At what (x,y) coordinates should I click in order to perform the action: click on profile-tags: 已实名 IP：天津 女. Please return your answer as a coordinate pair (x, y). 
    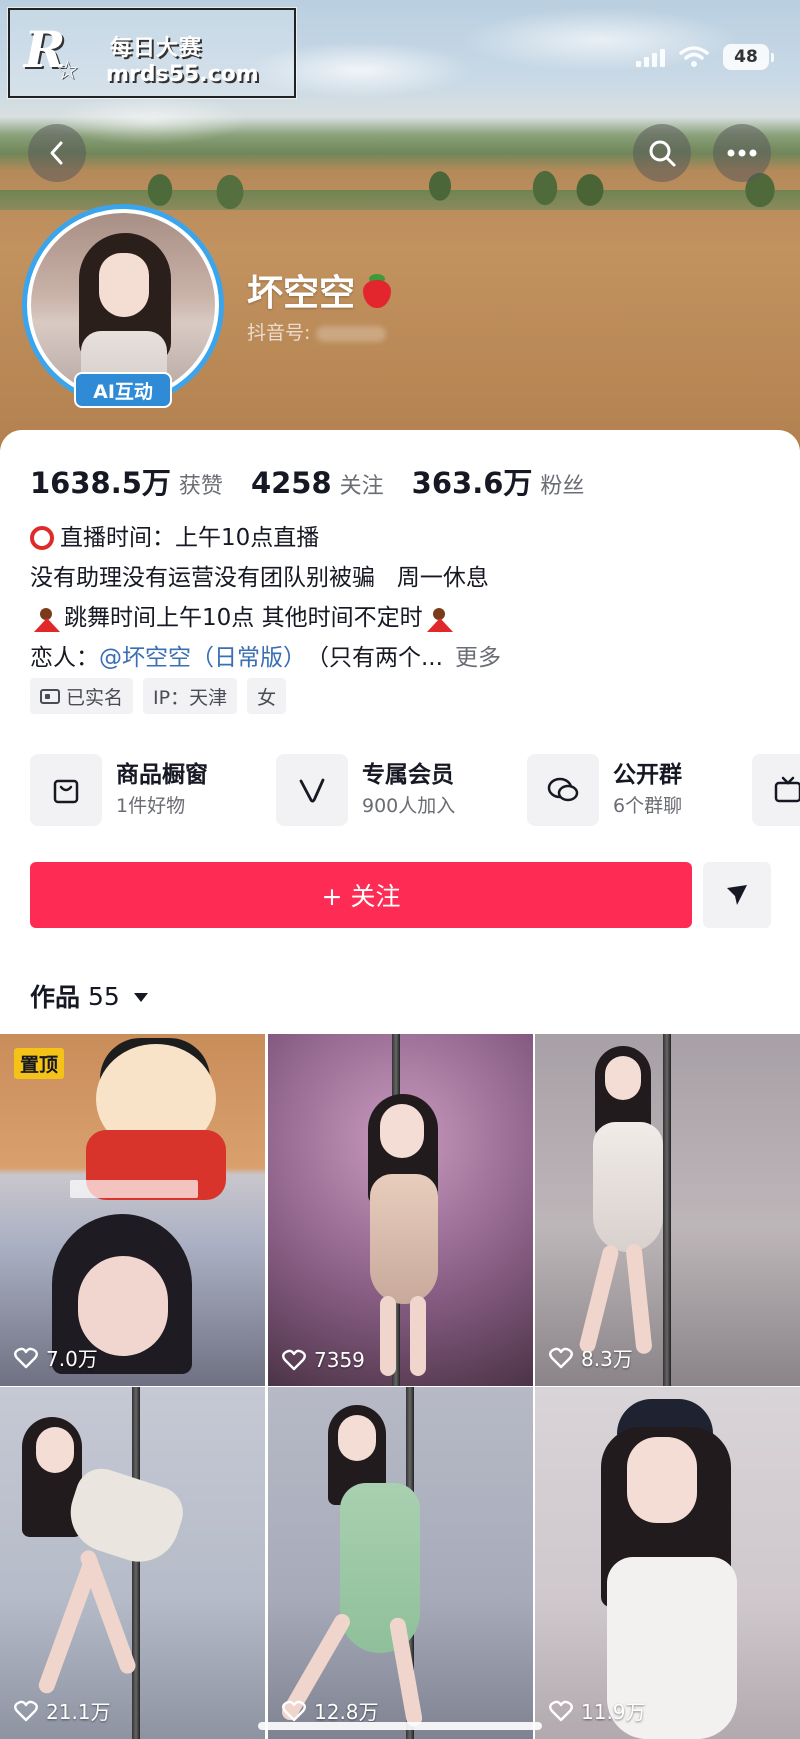
    Looking at the image, I should click on (158, 696).